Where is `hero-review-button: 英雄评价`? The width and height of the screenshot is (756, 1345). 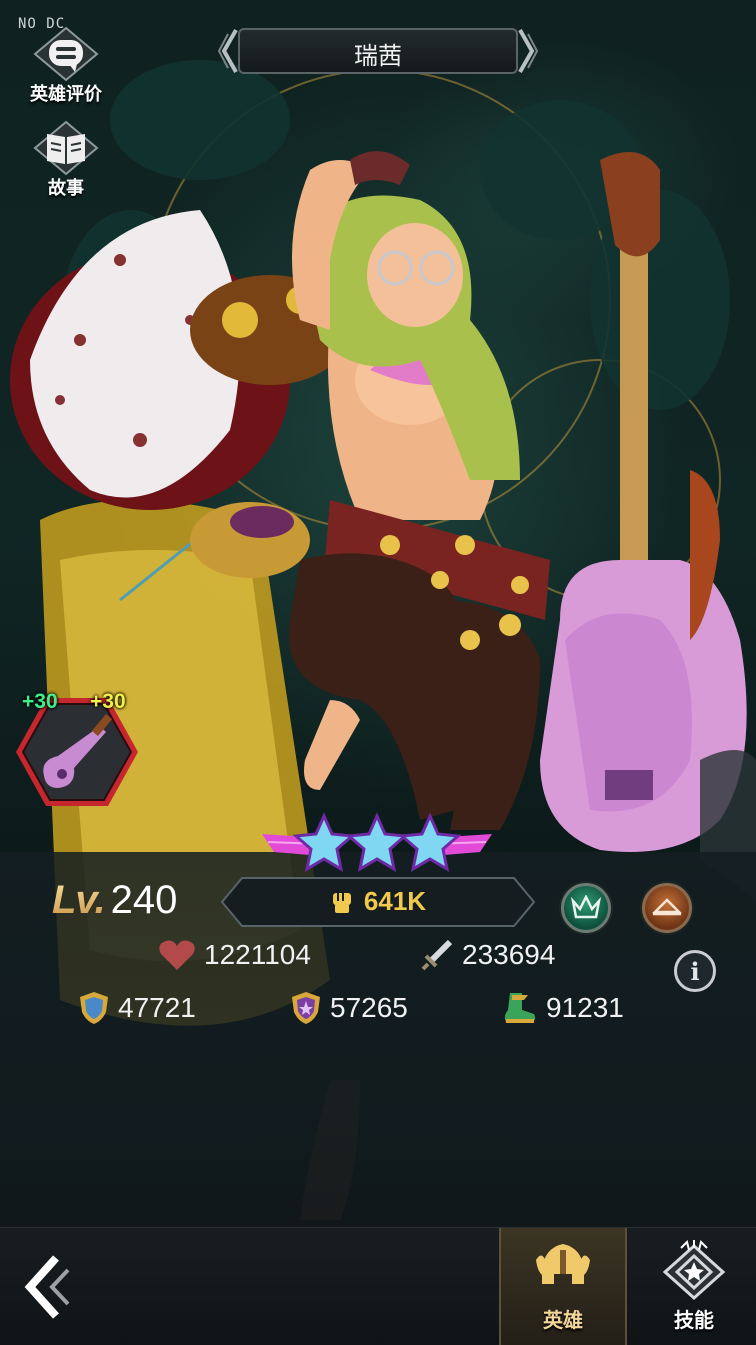 hero-review-button: 英雄评价 is located at coordinates (66, 66).